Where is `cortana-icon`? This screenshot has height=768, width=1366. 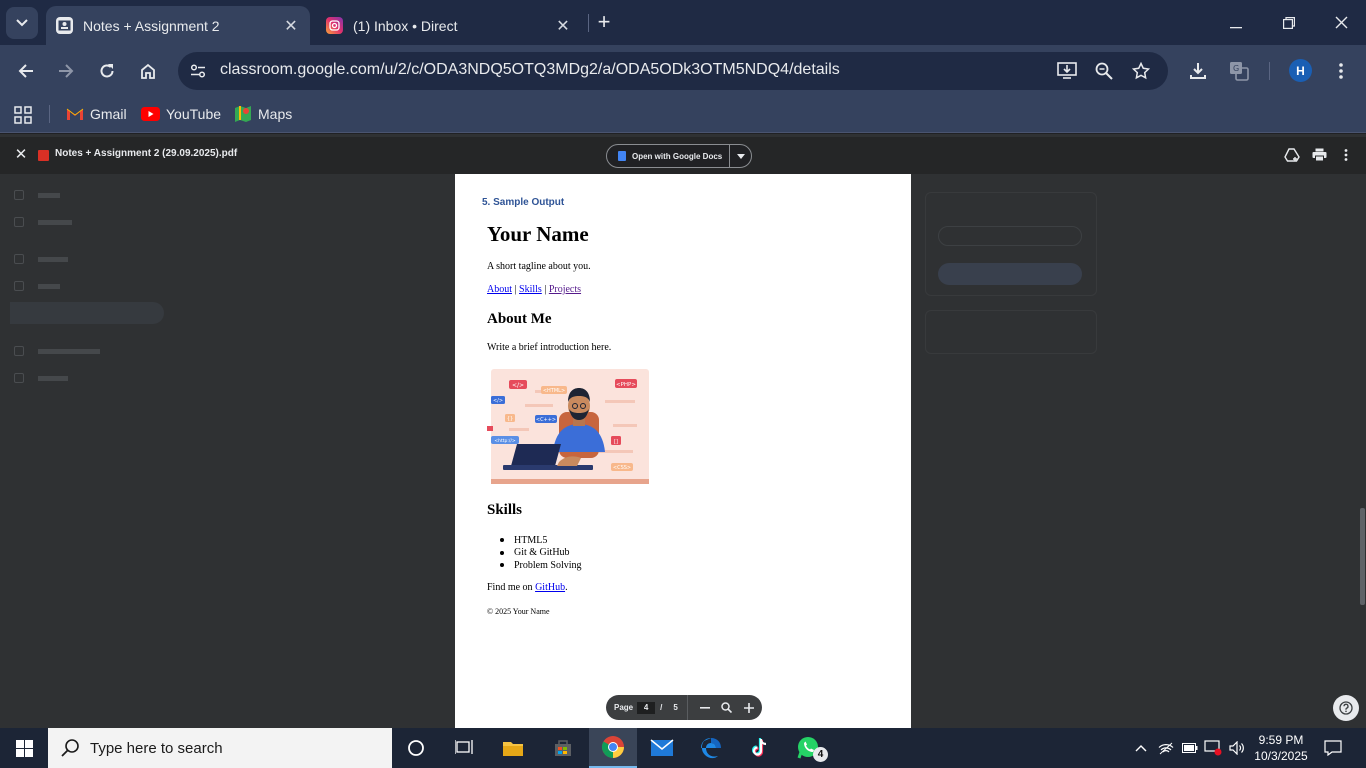 cortana-icon is located at coordinates (416, 748).